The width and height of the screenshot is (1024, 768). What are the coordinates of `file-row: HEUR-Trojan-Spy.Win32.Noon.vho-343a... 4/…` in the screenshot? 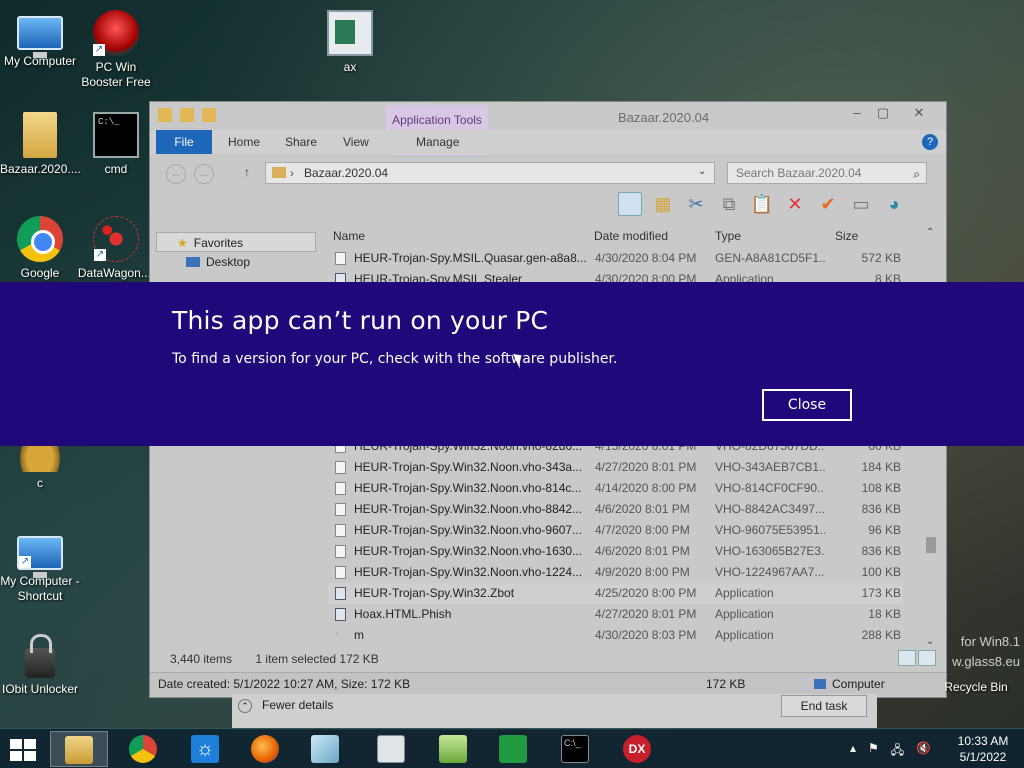 It's located at (615, 467).